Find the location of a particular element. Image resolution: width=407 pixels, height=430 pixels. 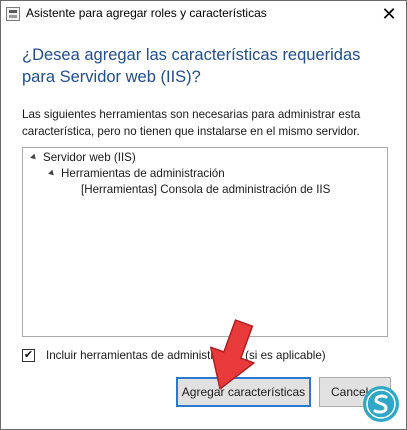

tree-item-web-server: Servidor web (IIS) is located at coordinates (89, 157).